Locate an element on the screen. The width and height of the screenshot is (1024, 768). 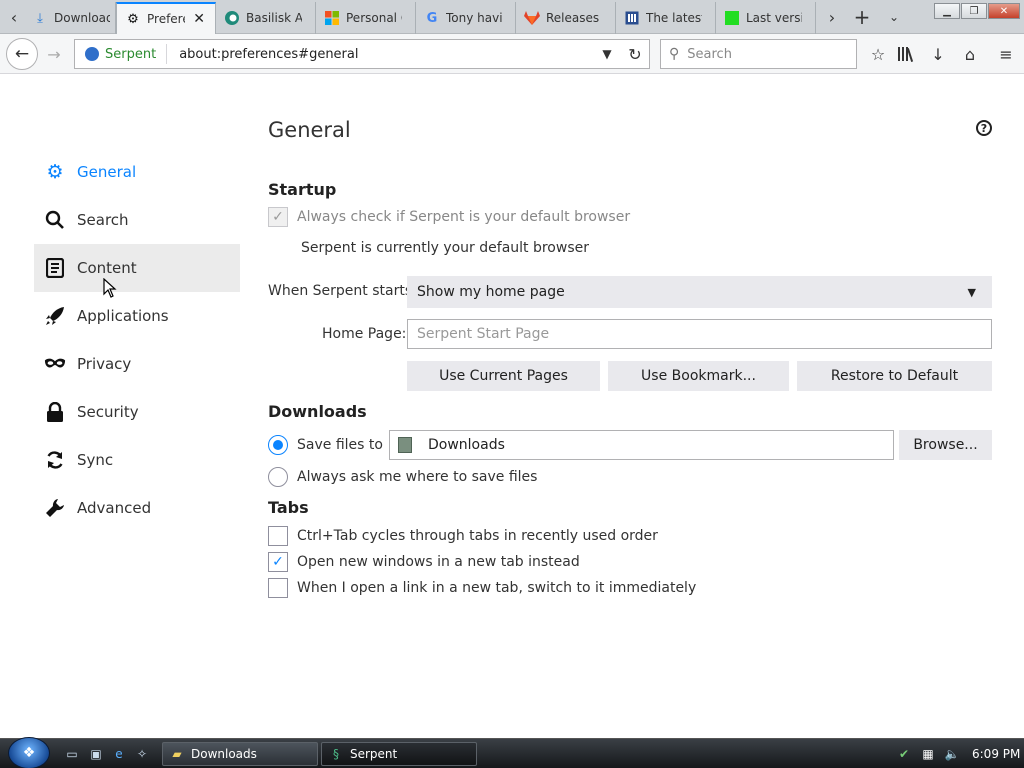
search-icon is located at coordinates (55, 220).